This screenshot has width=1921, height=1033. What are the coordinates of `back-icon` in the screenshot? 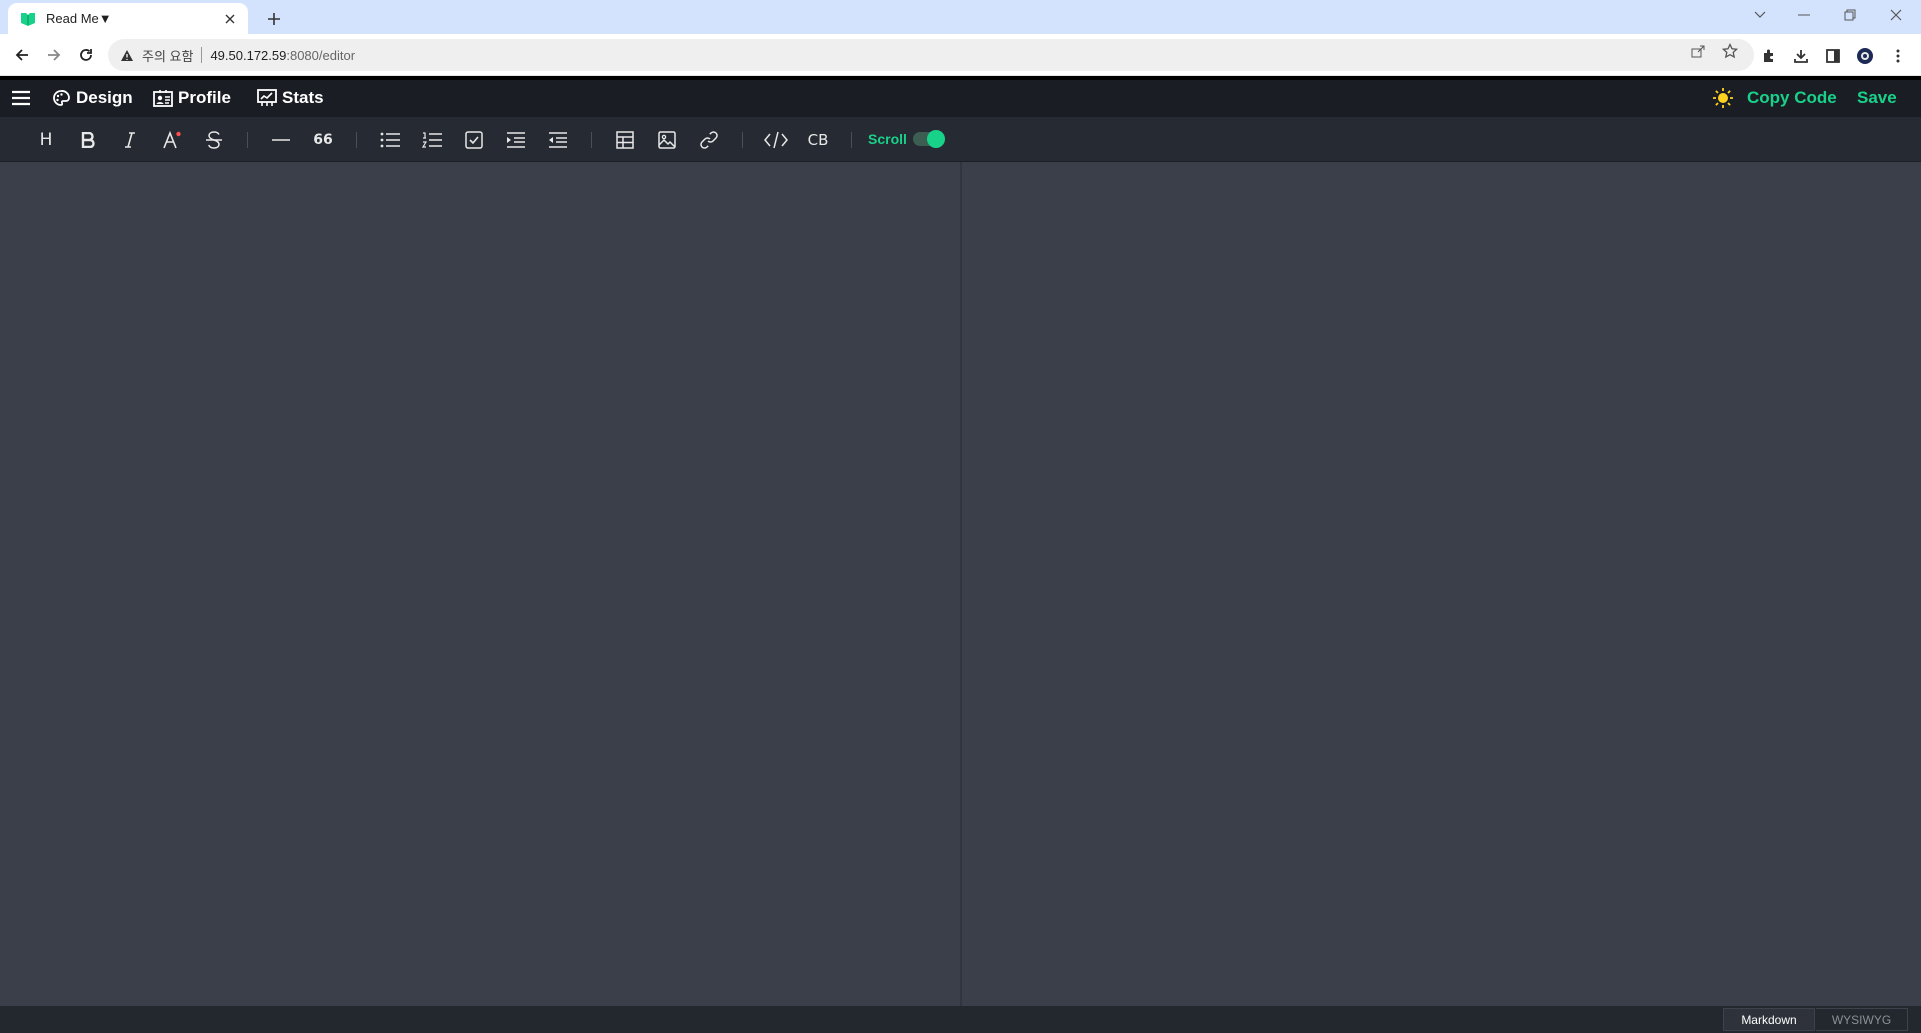 It's located at (22, 55).